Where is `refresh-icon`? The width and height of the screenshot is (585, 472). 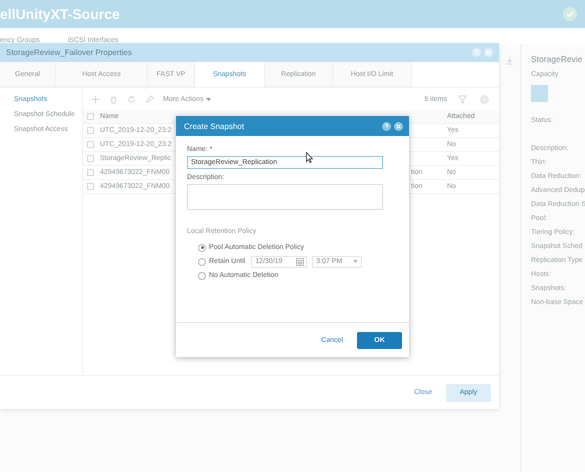
refresh-icon is located at coordinates (131, 99).